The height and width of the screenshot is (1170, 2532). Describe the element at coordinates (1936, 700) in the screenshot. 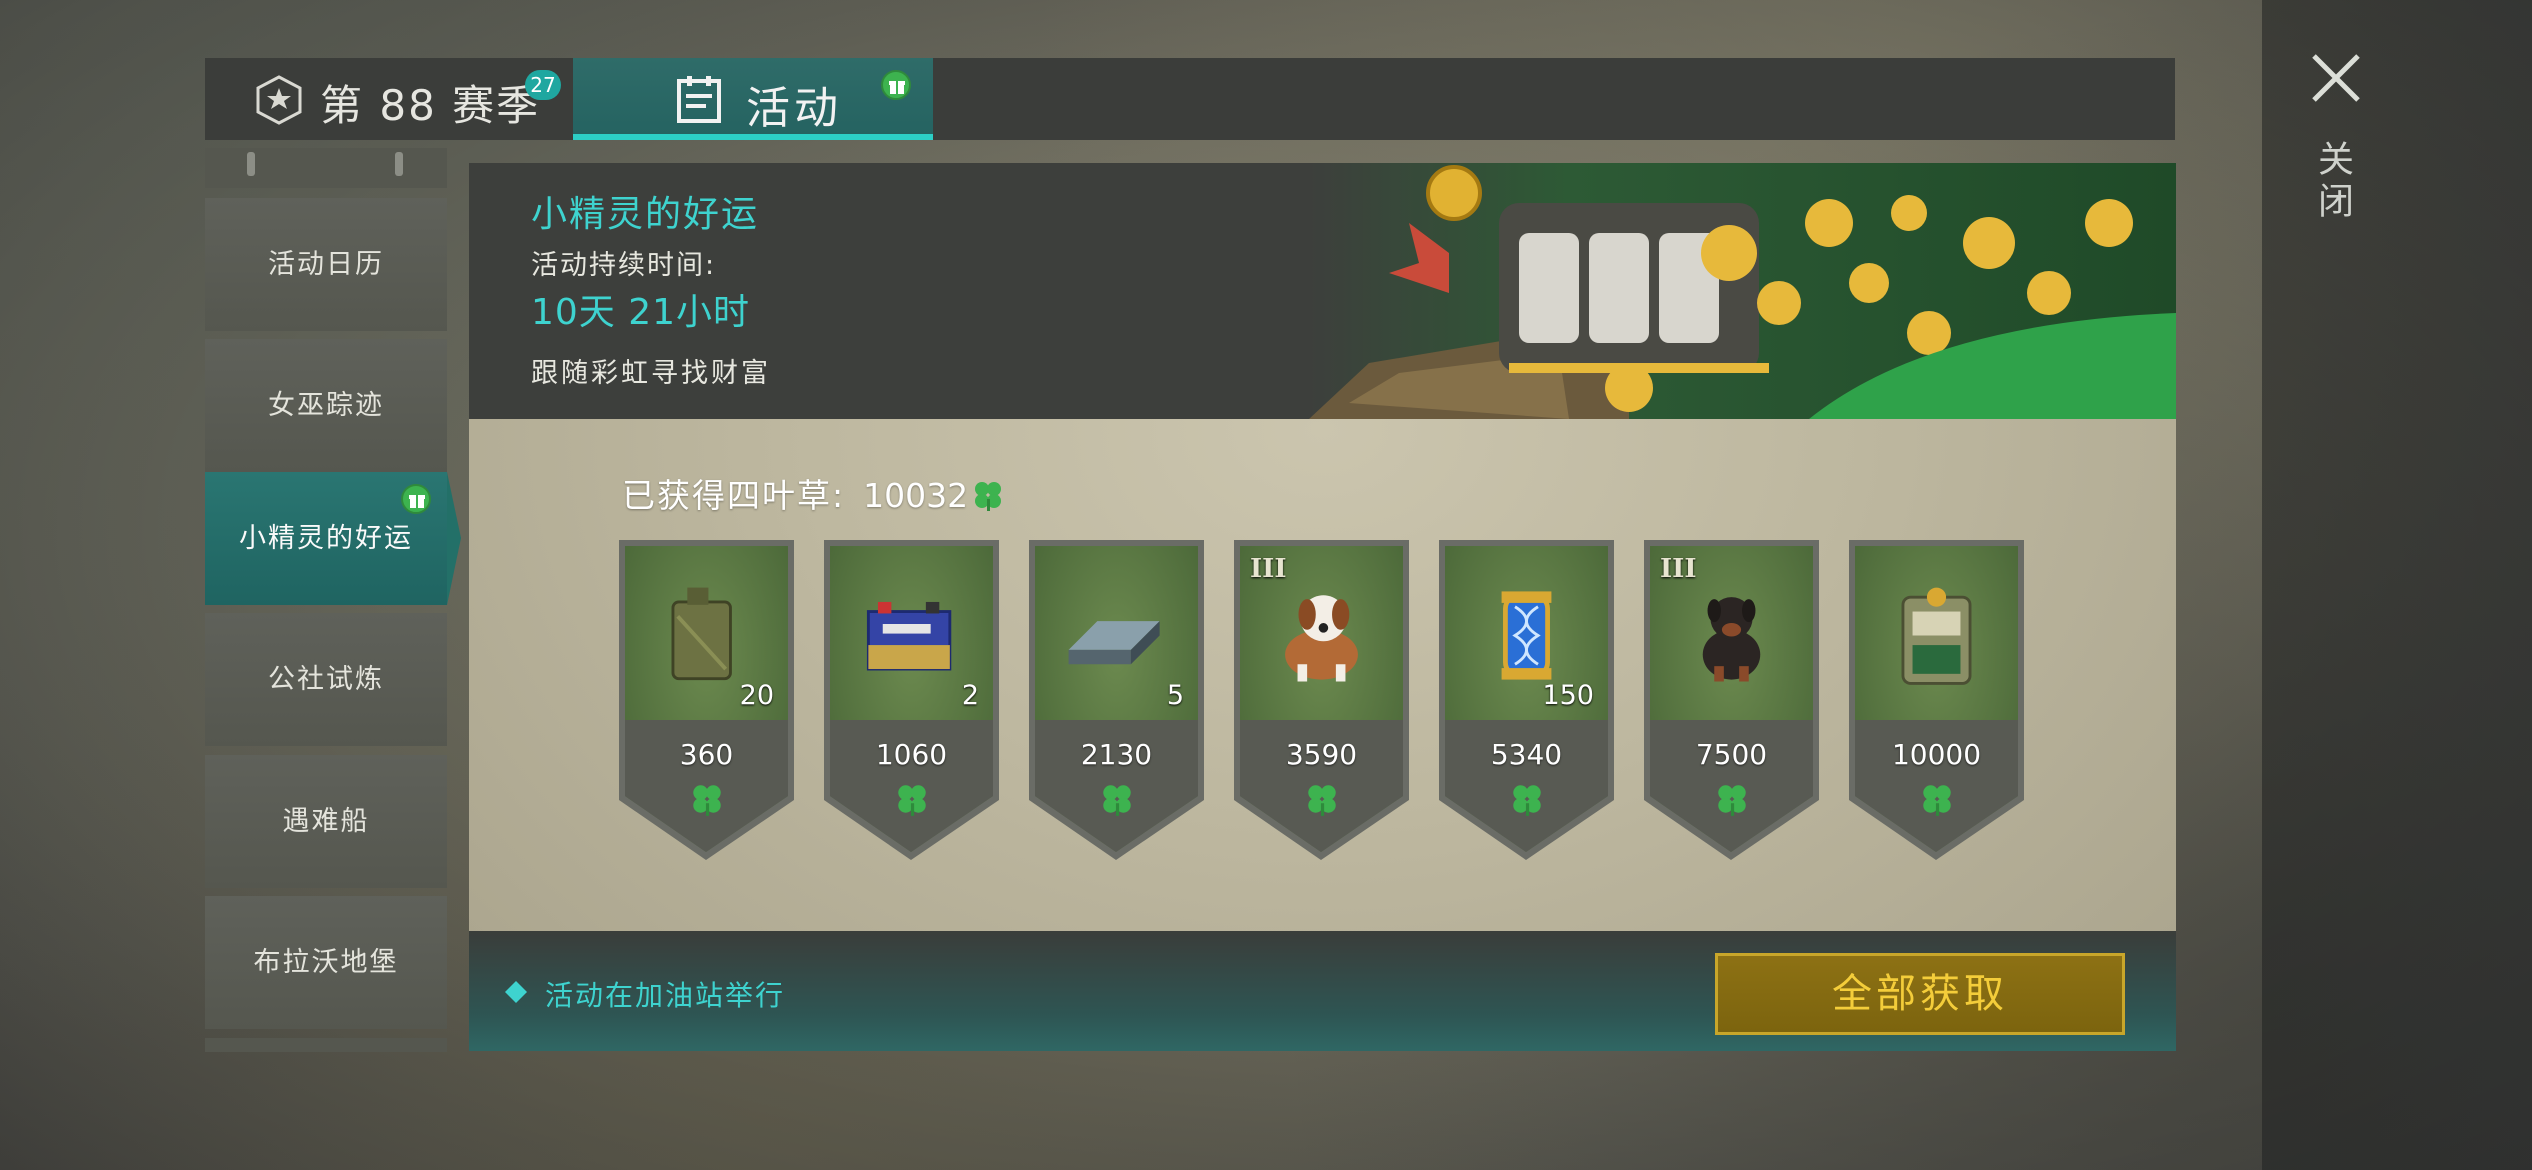

I see `reward-card: 10000` at that location.